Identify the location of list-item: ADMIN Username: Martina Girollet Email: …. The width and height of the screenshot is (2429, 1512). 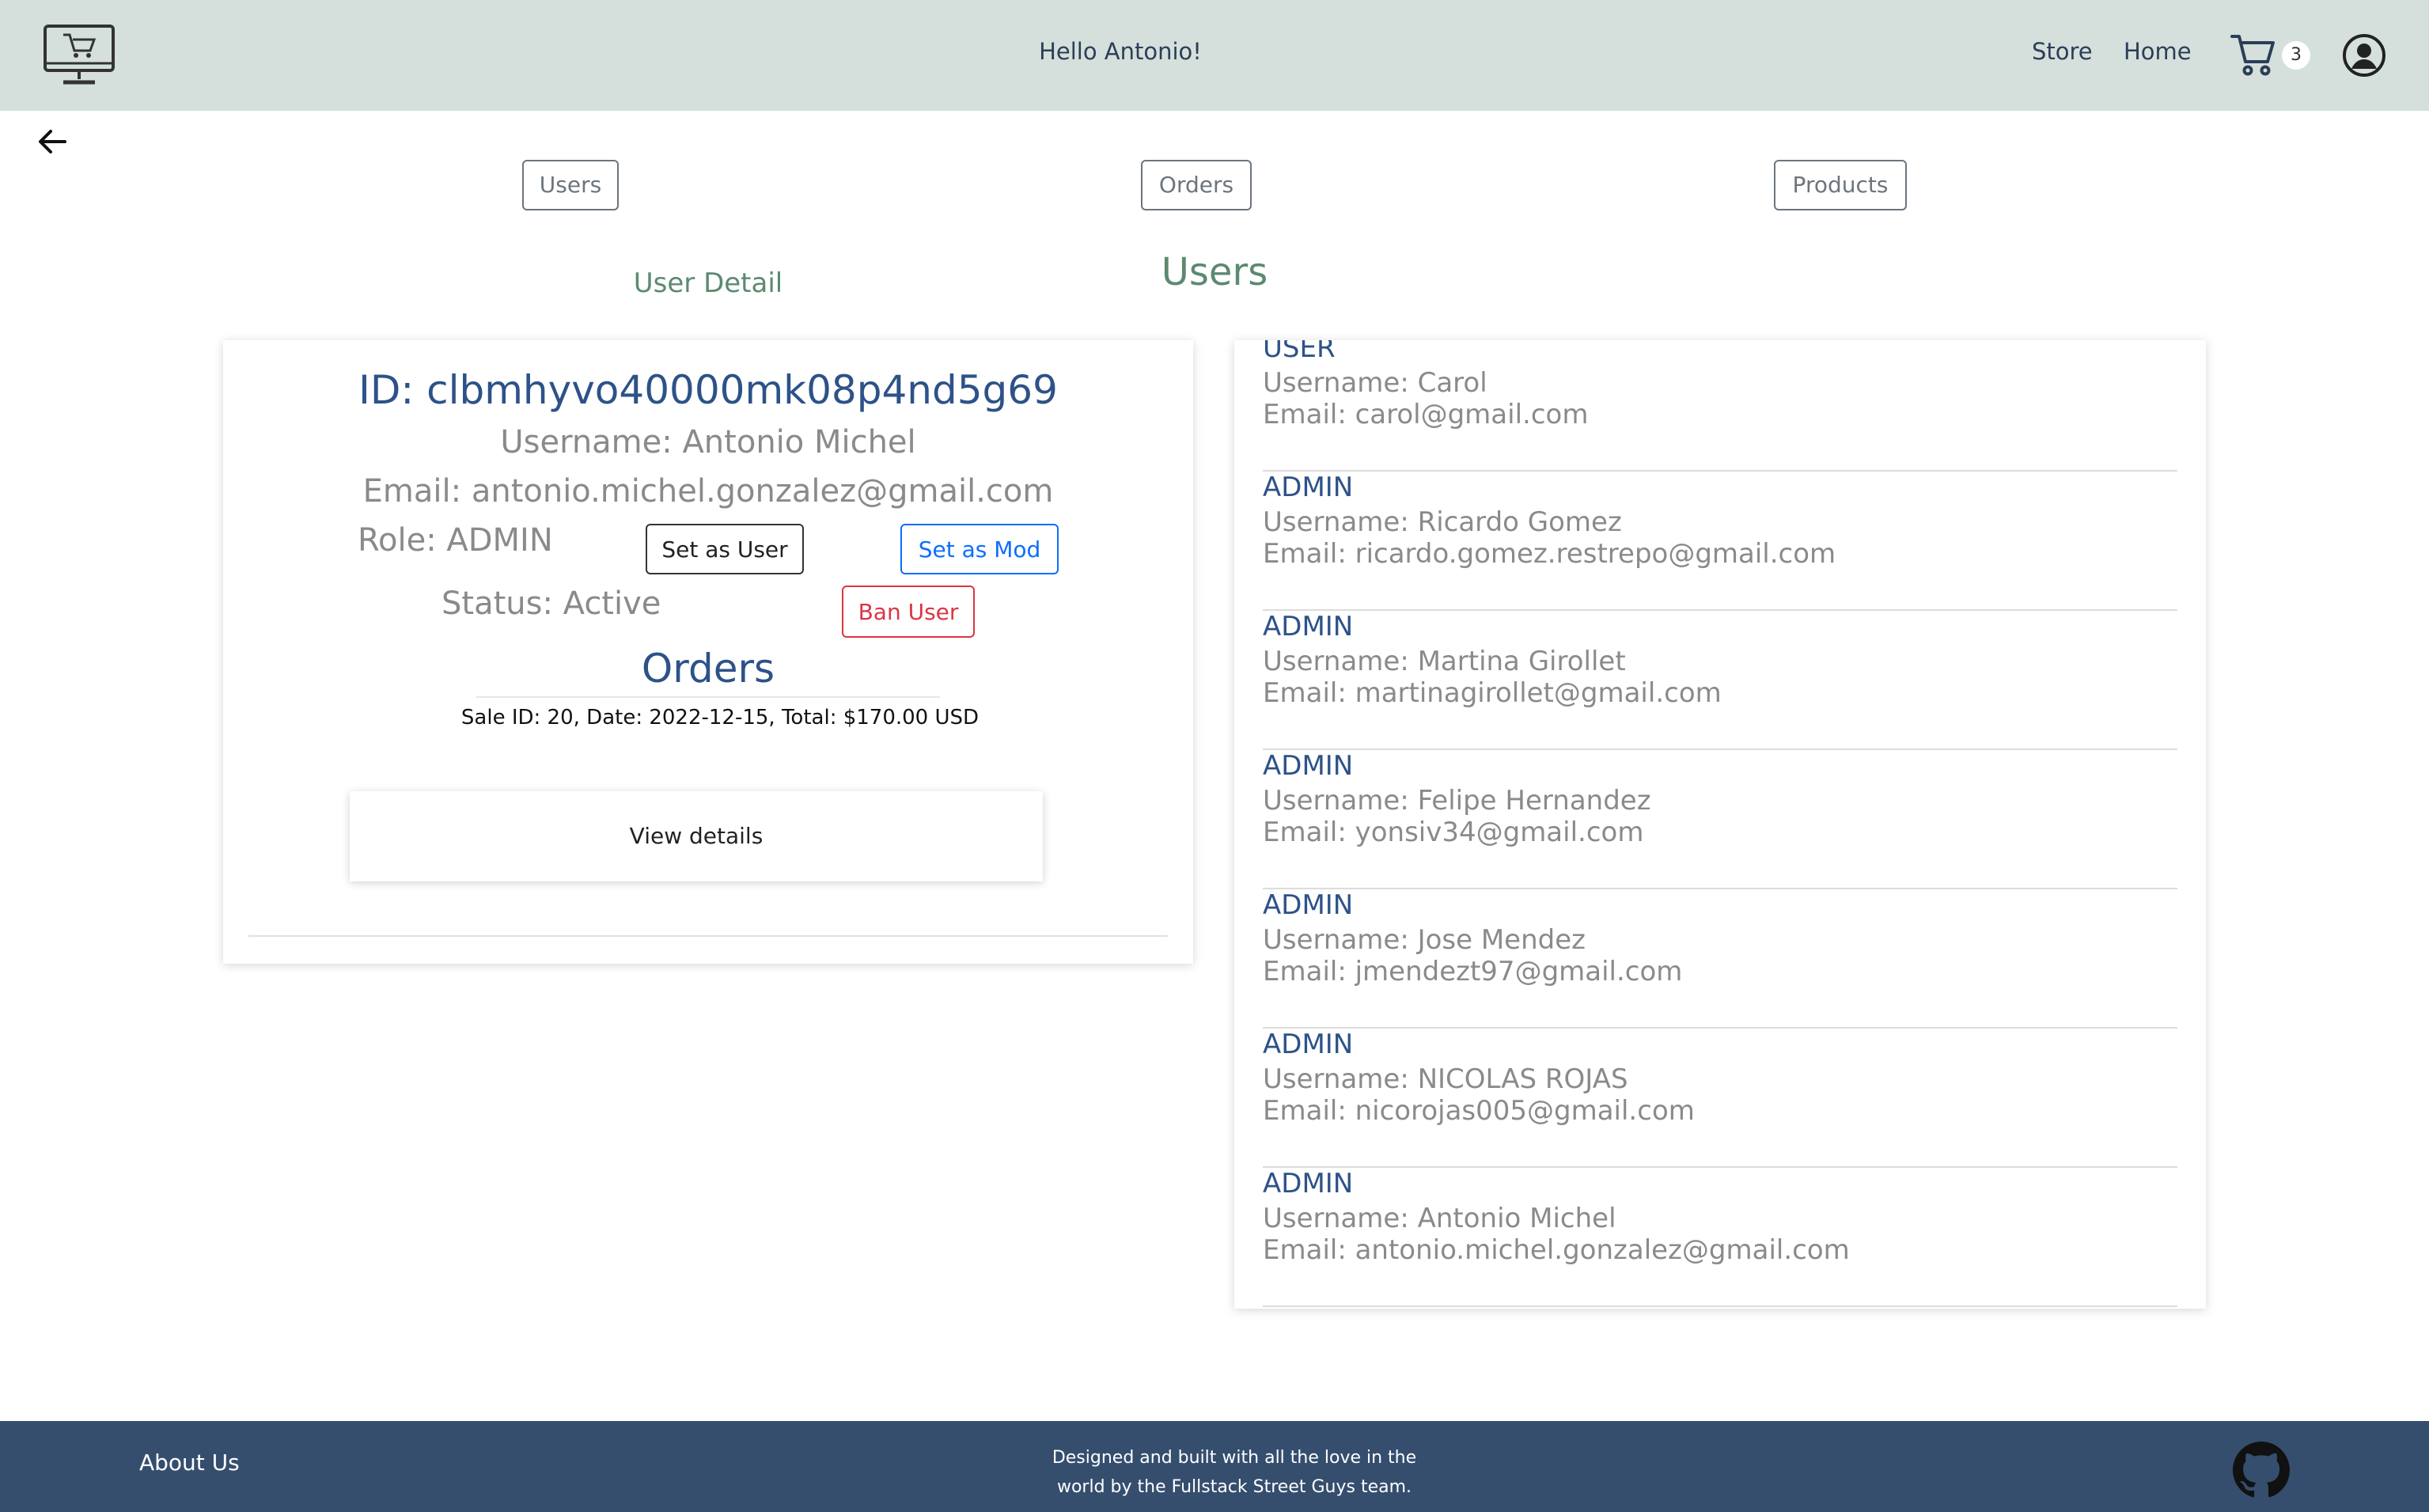
(1720, 680).